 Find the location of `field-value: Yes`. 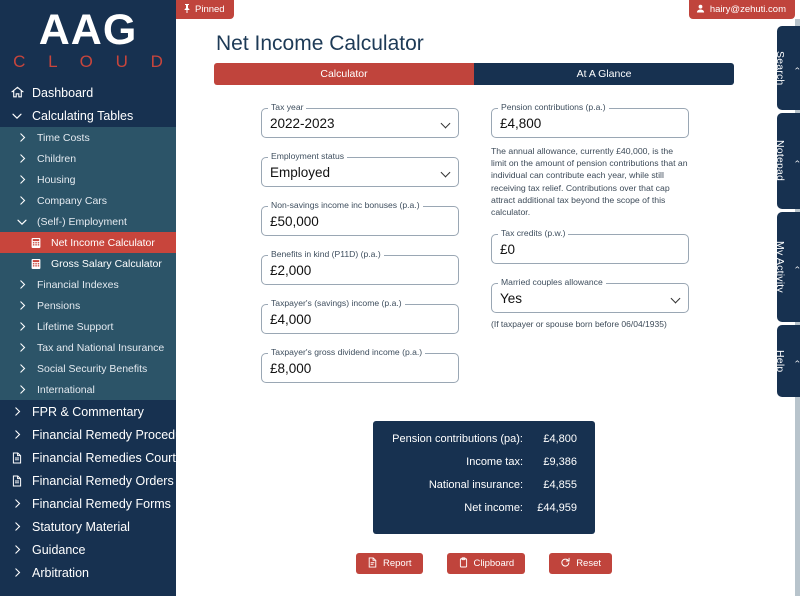

field-value: Yes is located at coordinates (590, 298).